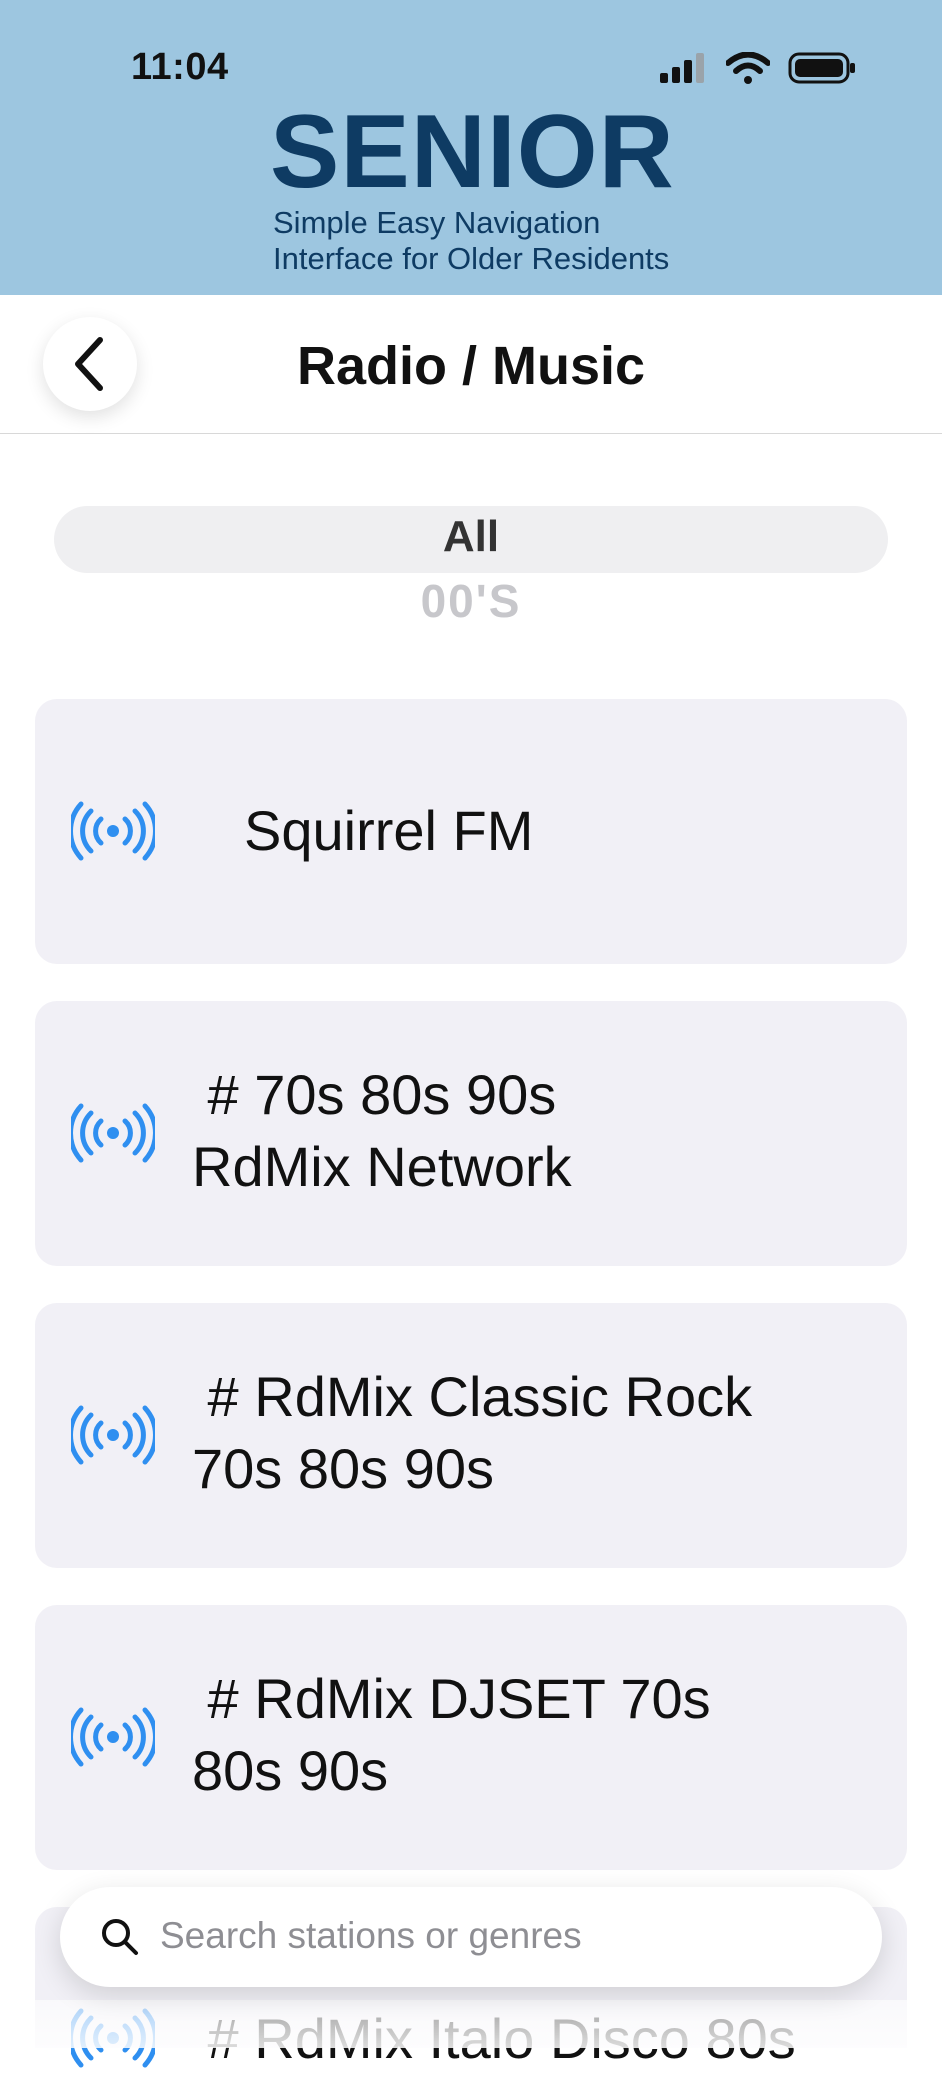 Image resolution: width=942 pixels, height=2075 pixels. I want to click on genre-picker-selected: All, so click(471, 537).